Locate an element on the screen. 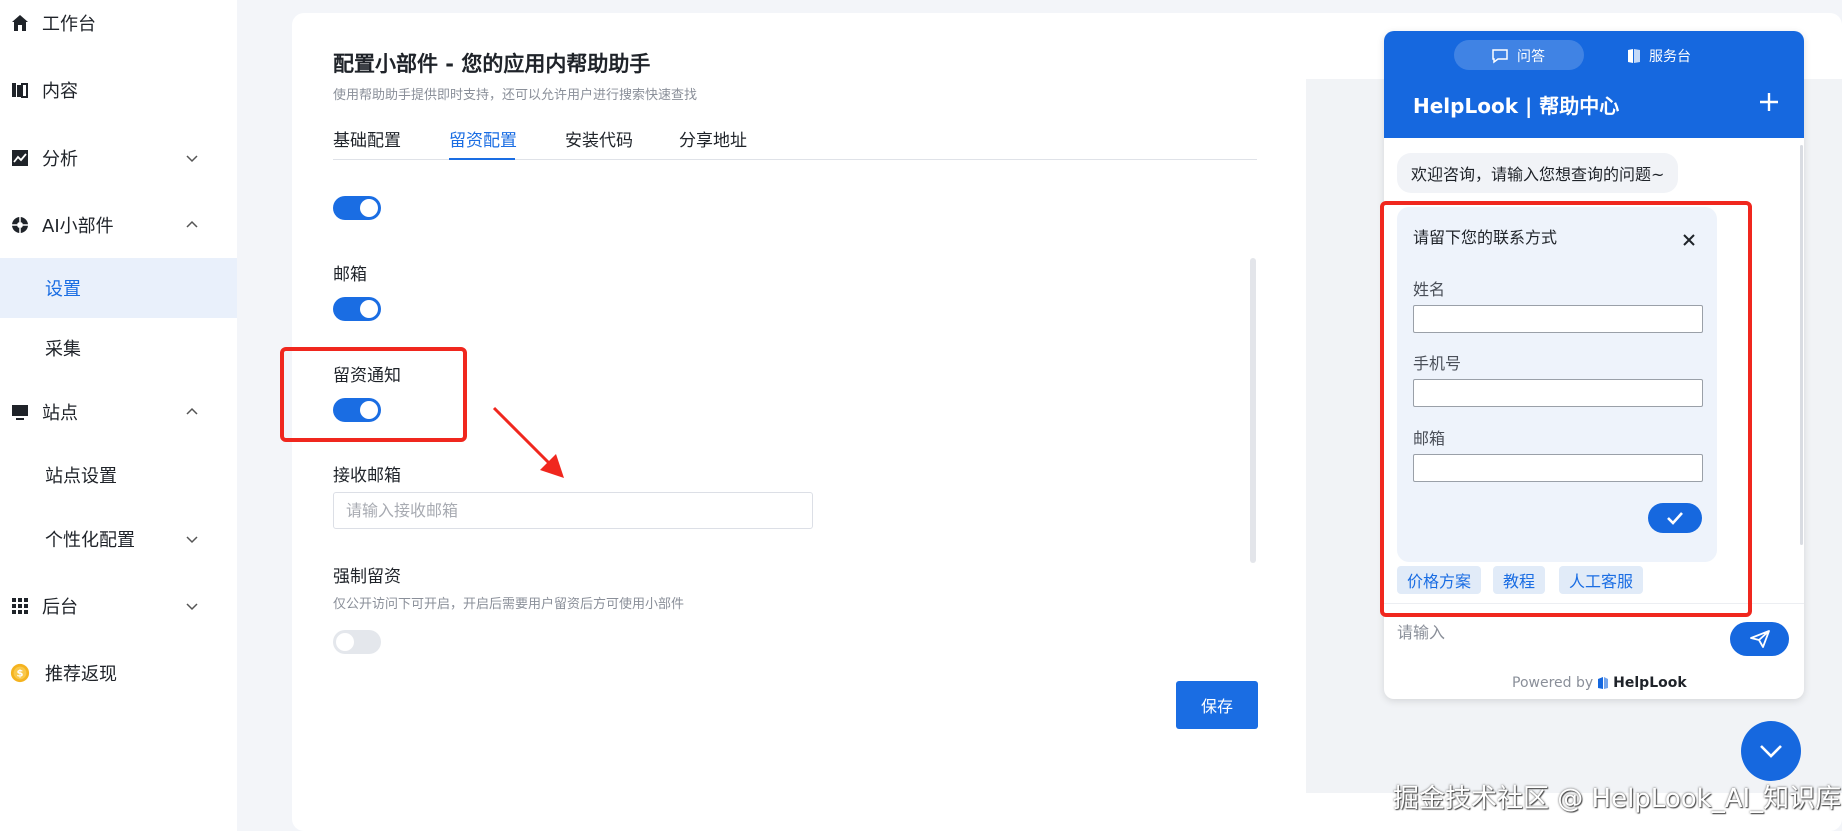 The height and width of the screenshot is (831, 1842). sidebar-item-ai-widget: AI小部件 is located at coordinates (118, 225).